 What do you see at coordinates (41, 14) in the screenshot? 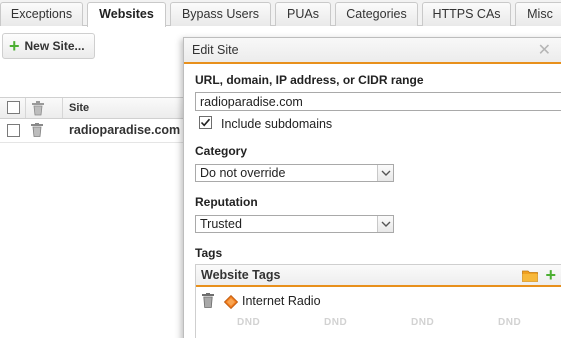
I see `tab-exceptions: Exceptions` at bounding box center [41, 14].